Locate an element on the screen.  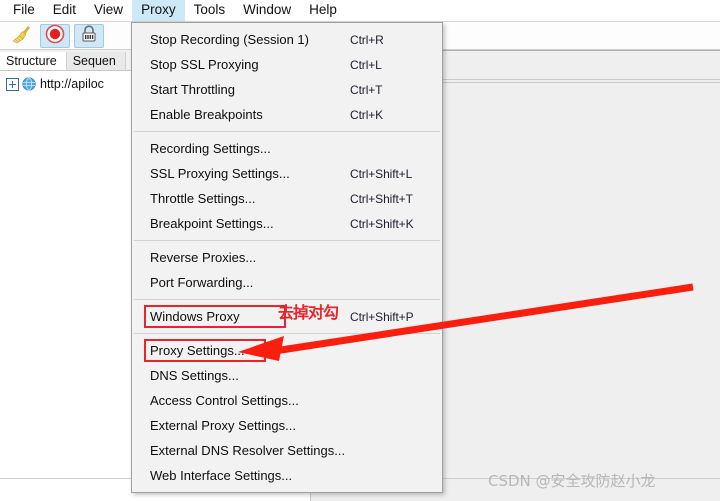
menu-item-shortcut: Ctrl+T is located at coordinates (366, 89).